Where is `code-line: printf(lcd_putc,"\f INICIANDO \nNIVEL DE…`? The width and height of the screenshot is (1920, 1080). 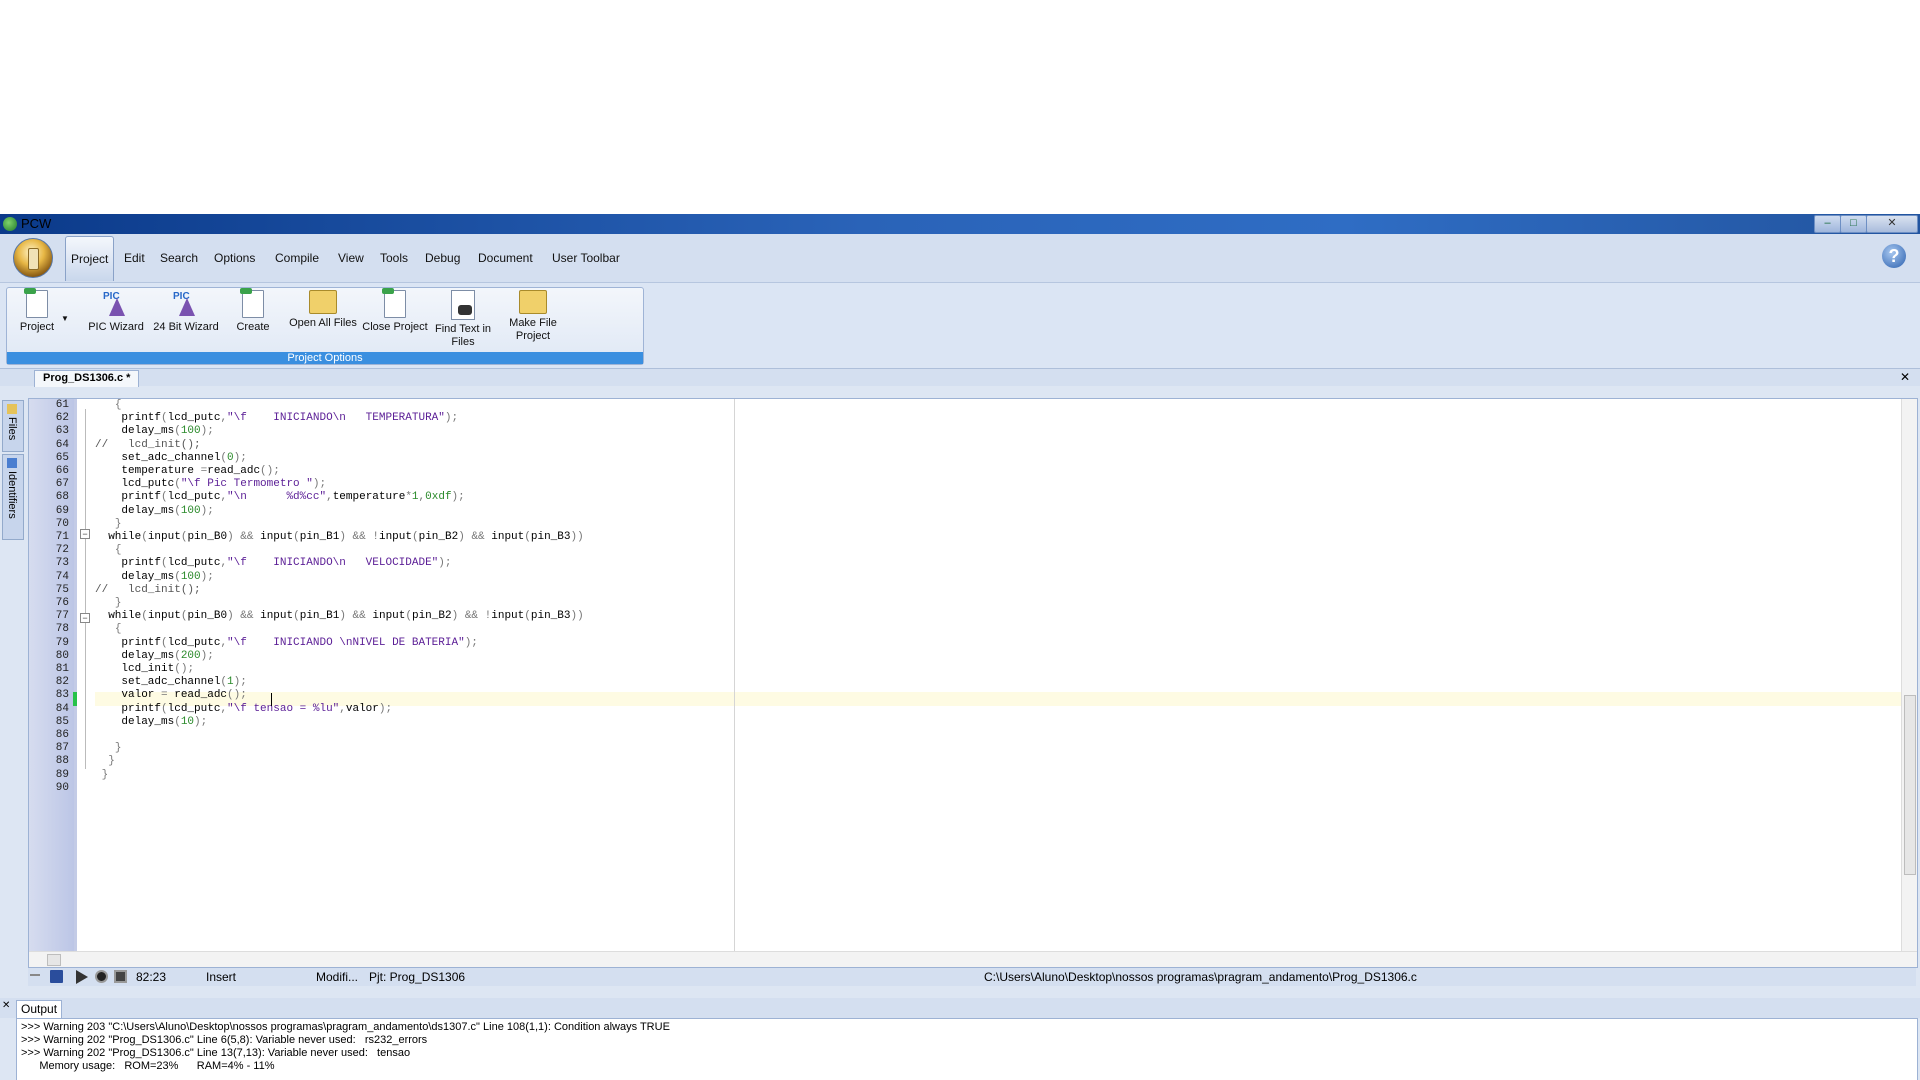 code-line: printf(lcd_putc,"\f INICIANDO \nNIVEL DE… is located at coordinates (286, 643).